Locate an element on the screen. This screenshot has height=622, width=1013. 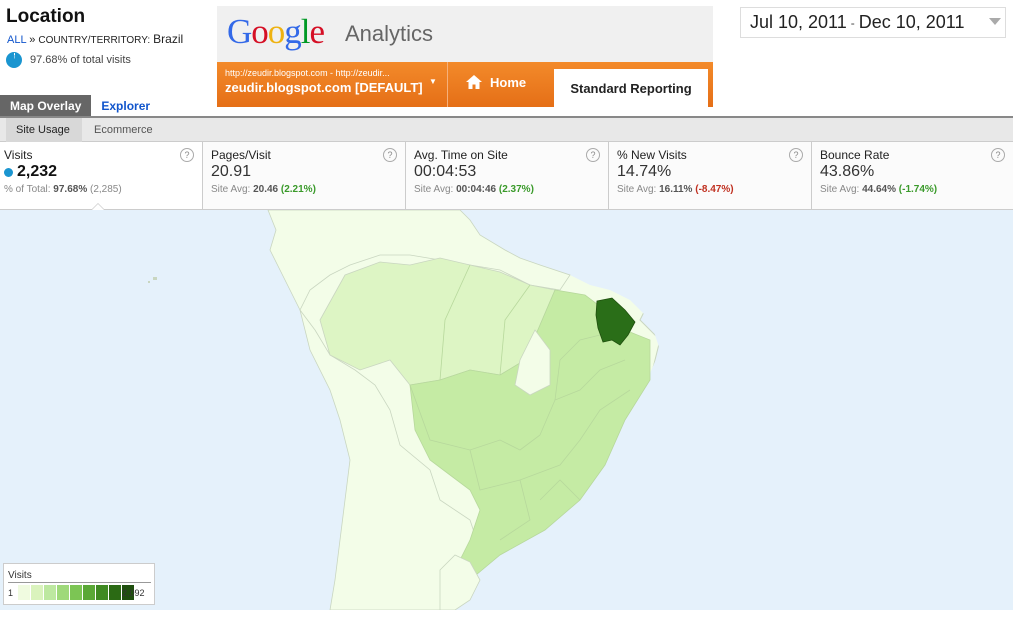
metric-pages-per-visit: Pages/Visit 20.91 Site Avg: 20.46 (2.21%)? is located at coordinates (304, 175).